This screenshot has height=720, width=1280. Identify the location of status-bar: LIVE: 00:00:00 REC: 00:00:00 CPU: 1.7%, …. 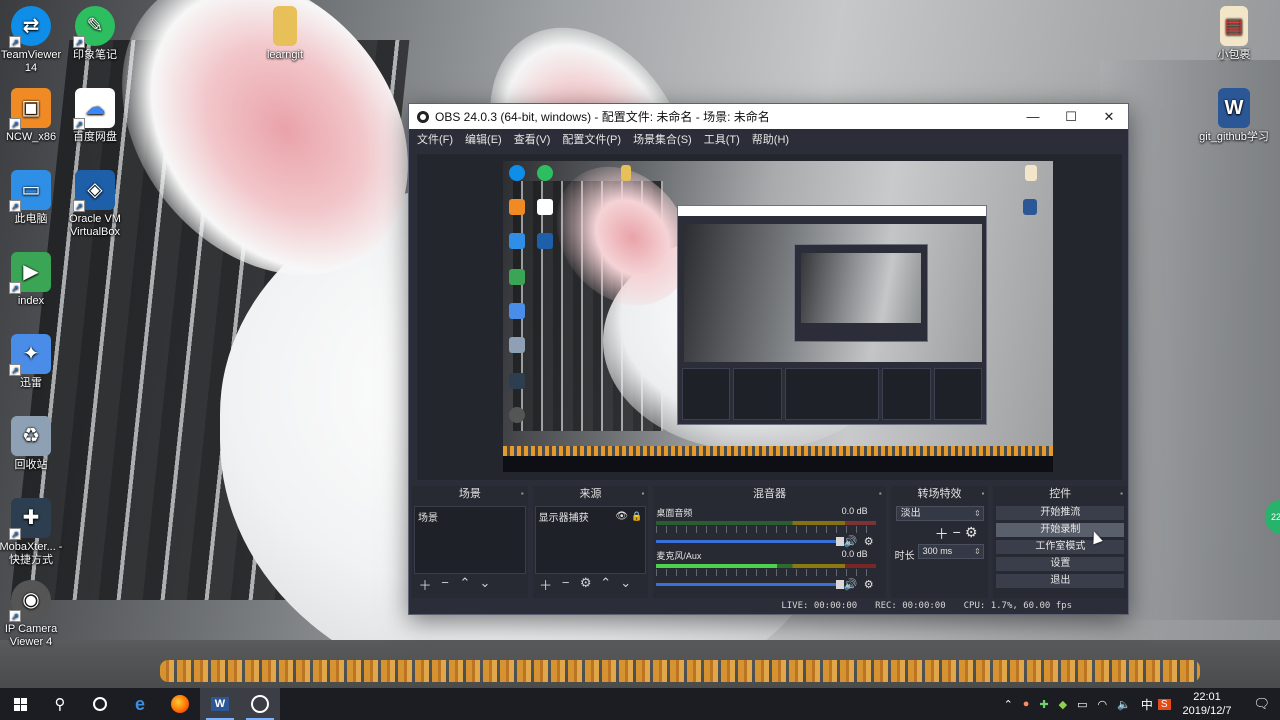
(768, 606).